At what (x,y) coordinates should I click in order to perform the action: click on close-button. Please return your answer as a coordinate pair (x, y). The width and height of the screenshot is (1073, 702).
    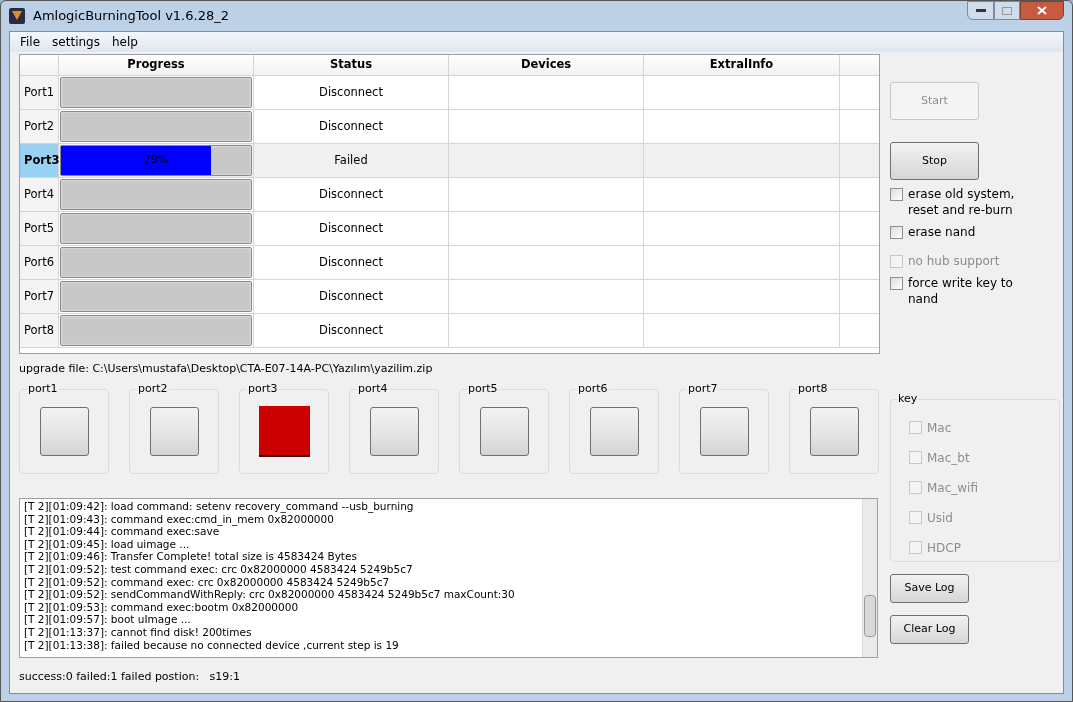
    Looking at the image, I should click on (1042, 10).